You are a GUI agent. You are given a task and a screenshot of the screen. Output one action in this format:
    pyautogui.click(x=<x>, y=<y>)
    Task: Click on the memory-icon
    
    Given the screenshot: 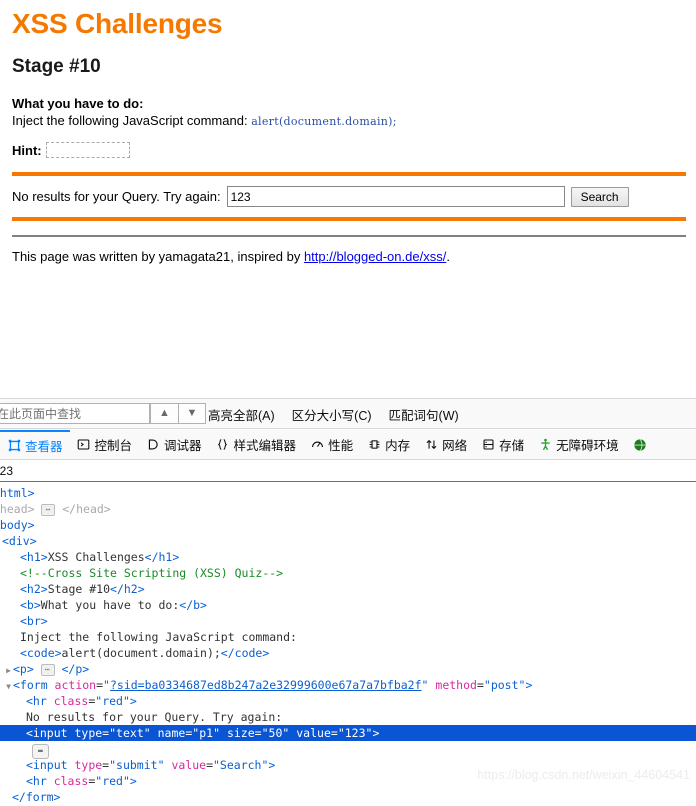 What is the action you would take?
    pyautogui.click(x=374, y=445)
    